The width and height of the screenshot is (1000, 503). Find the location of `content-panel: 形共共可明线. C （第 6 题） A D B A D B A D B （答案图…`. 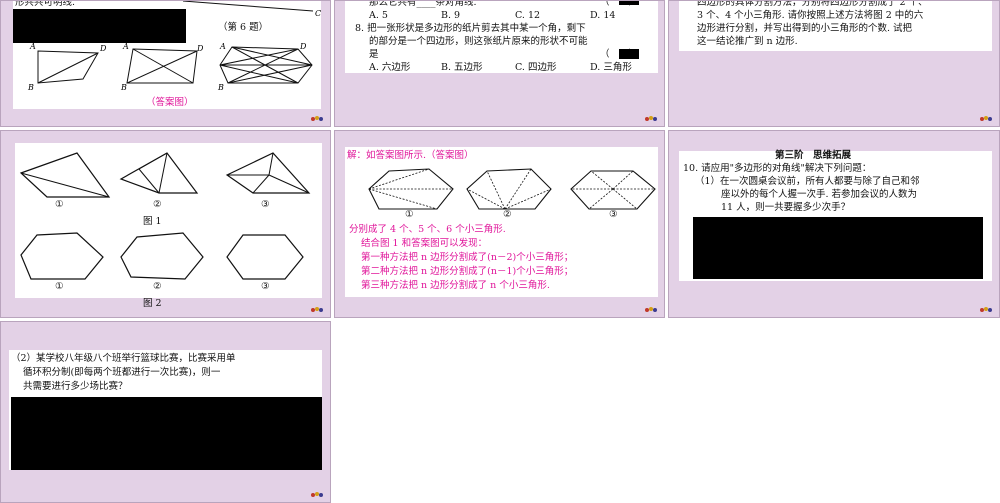

content-panel: 形共共可明线. C （第 6 题） A D B A D B A D B （答案图… is located at coordinates (167, 55).